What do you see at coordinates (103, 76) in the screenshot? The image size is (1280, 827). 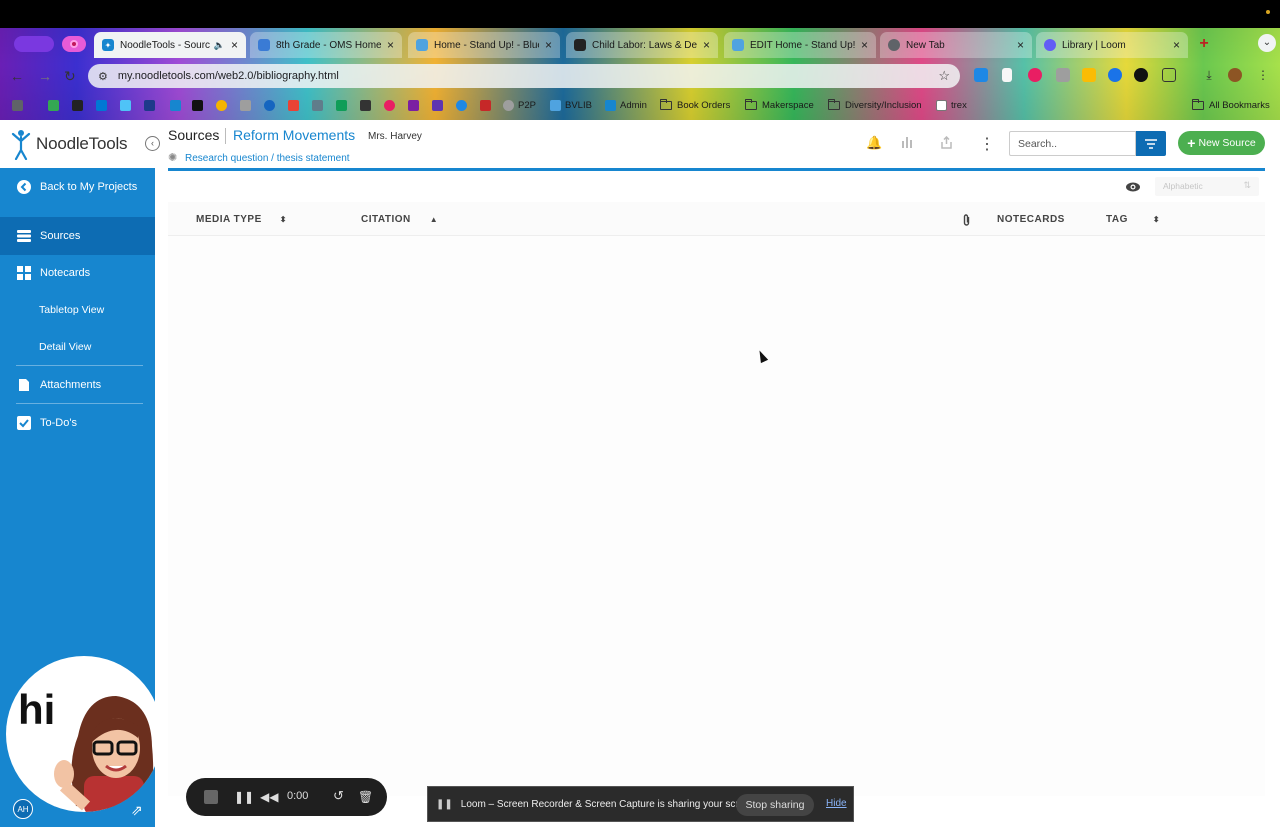 I see `site-info-icon: ⚙` at bounding box center [103, 76].